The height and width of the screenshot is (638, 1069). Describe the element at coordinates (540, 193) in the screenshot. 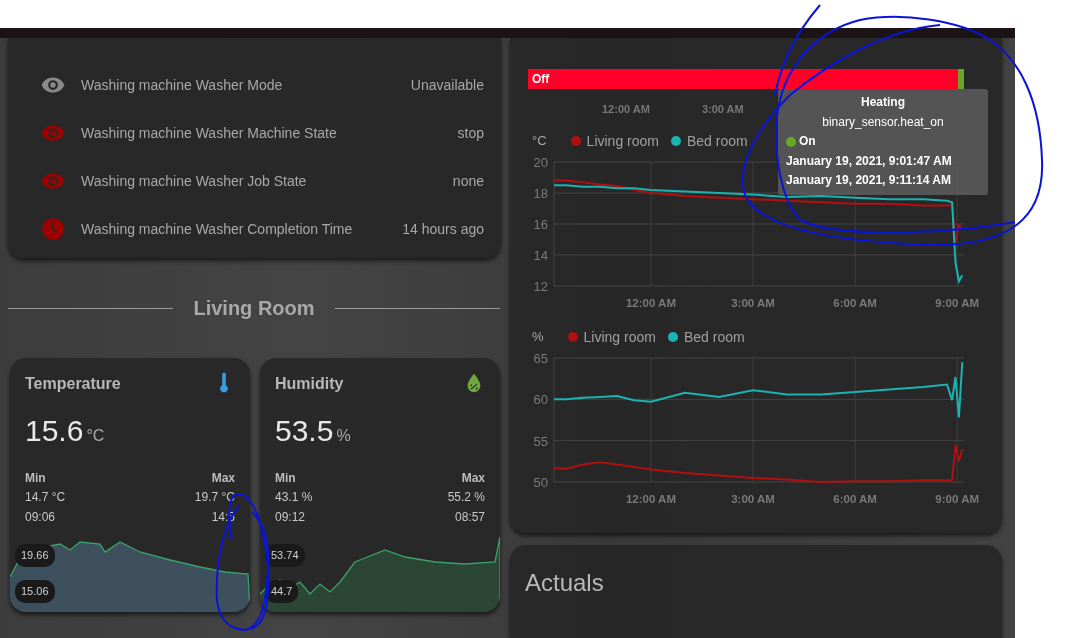

I see `axis-label: 18` at that location.